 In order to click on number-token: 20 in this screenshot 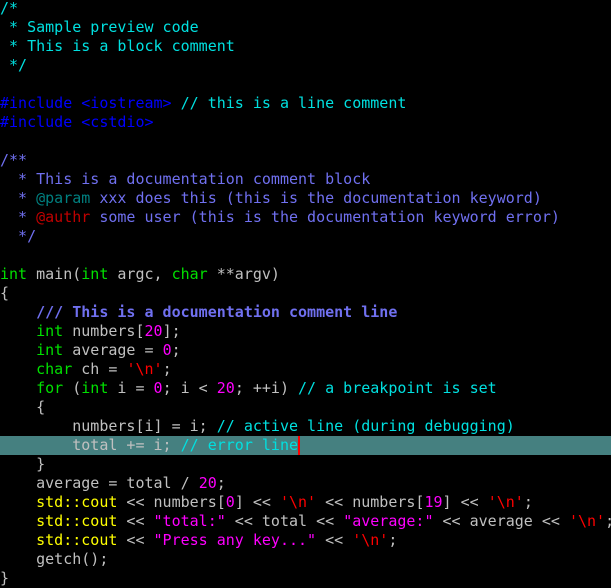, I will do `click(225, 388)`.